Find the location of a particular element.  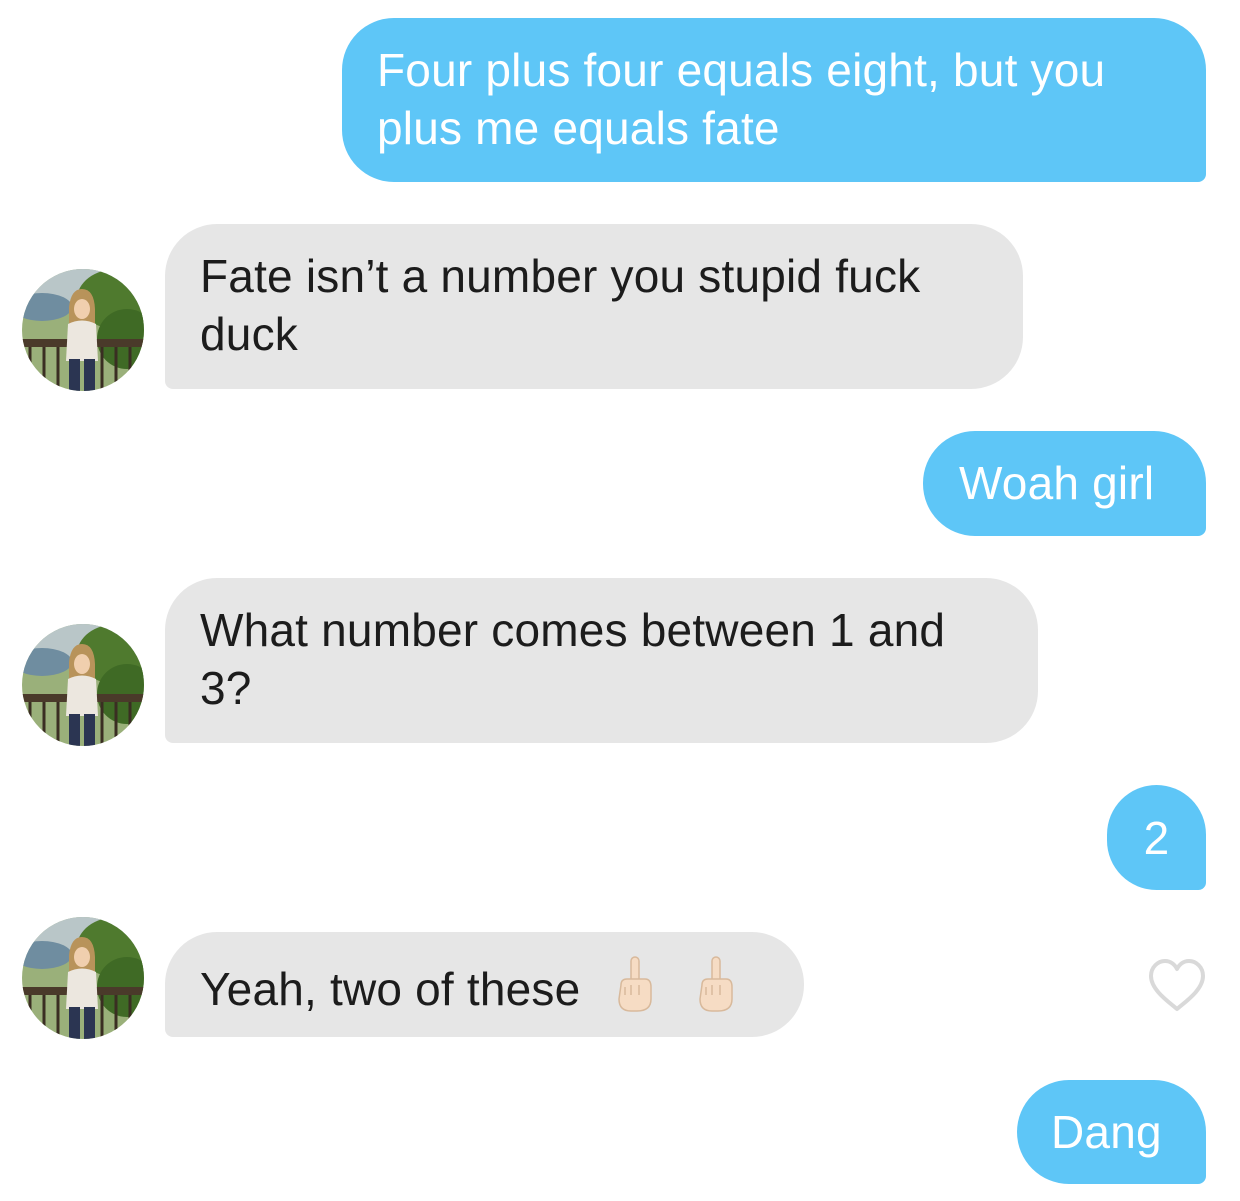

message-text: Yeah, two of these is located at coordinates (390, 989).